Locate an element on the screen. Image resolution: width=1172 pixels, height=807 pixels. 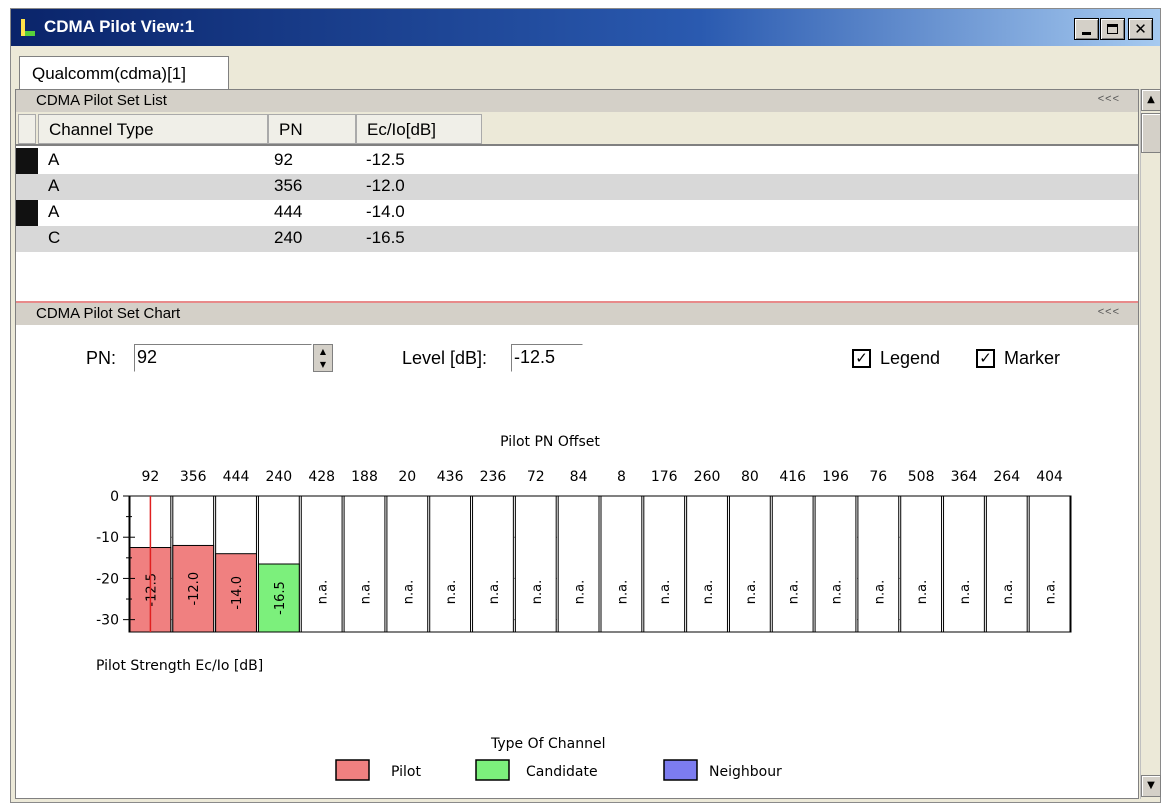
x-tick-label: 508 is located at coordinates (921, 477).